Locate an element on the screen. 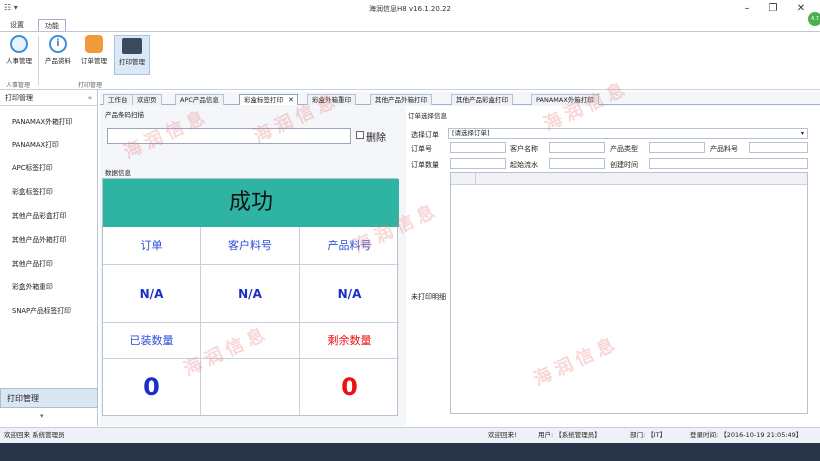 The width and height of the screenshot is (820, 461). personnel-button: 人事管理 is located at coordinates (19, 55).